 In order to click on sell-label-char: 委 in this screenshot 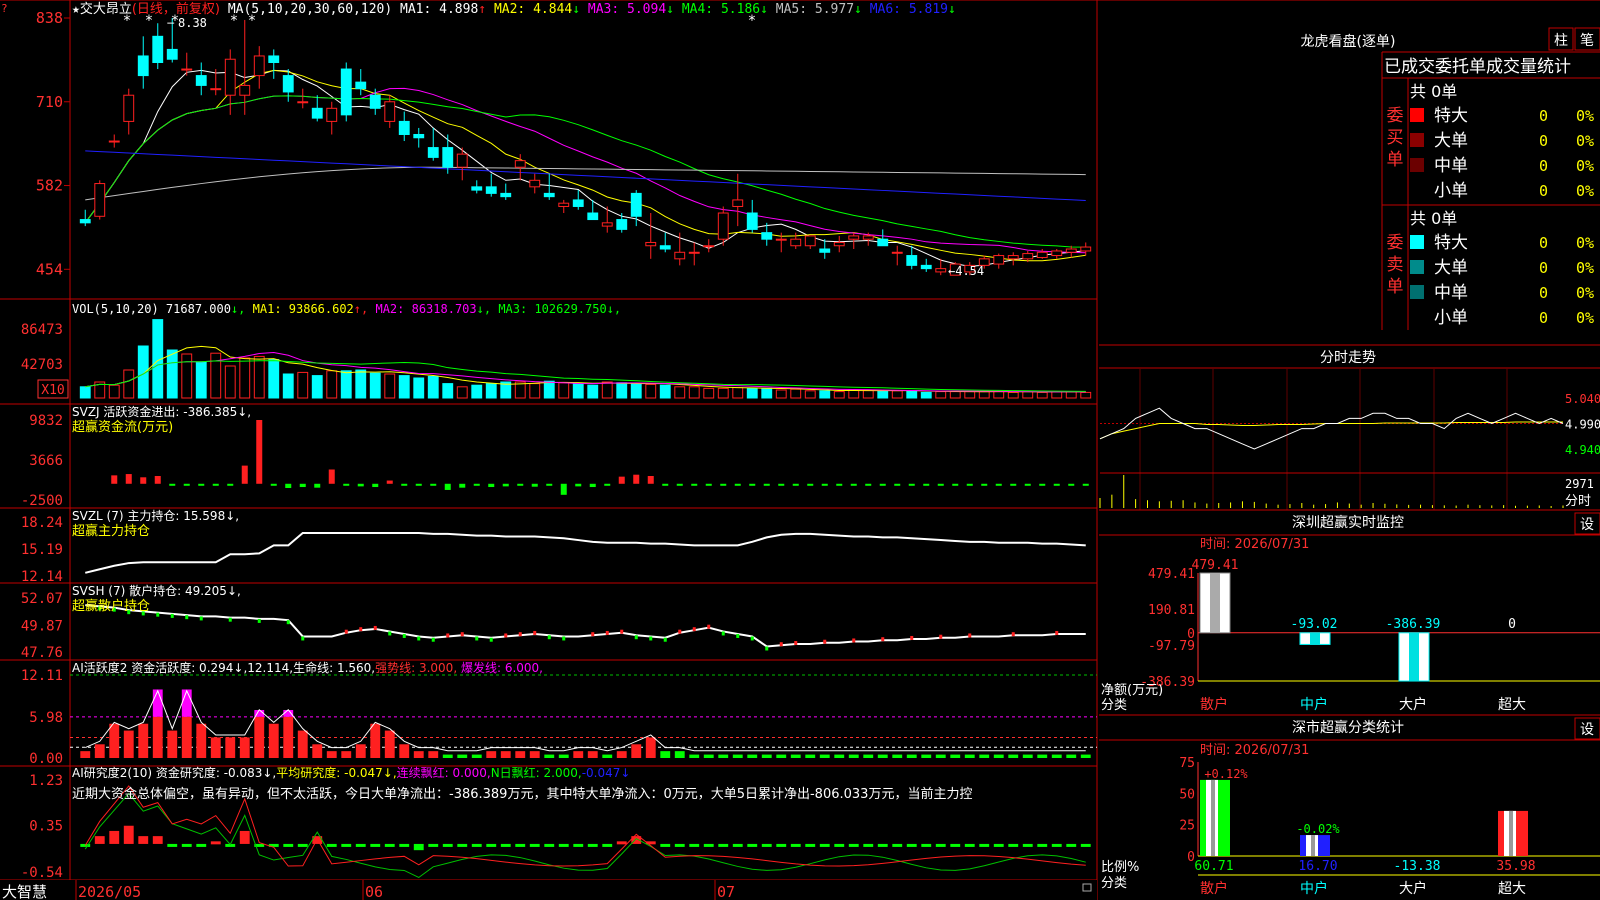, I will do `click(1395, 243)`.